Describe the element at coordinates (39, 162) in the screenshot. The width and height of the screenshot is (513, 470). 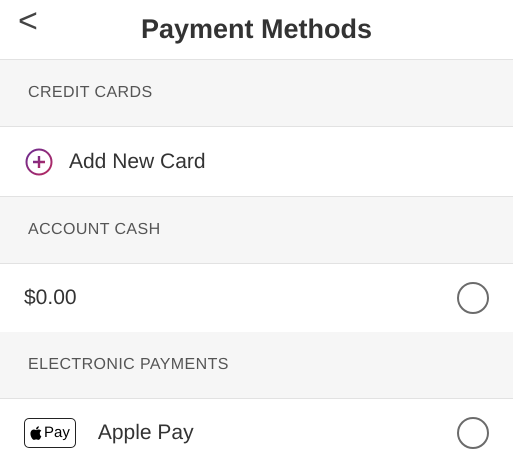
I see `plus-circle-icon` at that location.